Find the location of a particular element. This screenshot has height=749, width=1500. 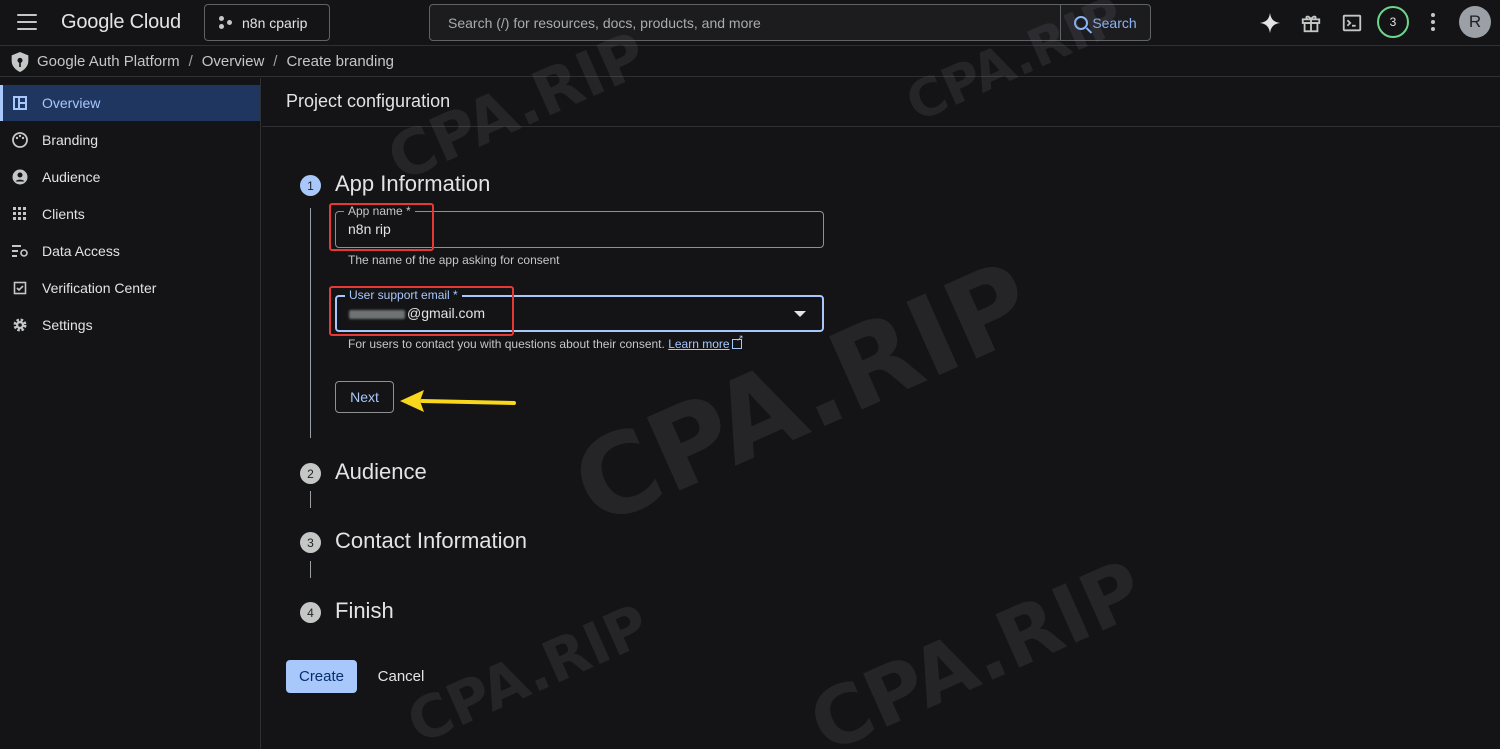

project-picker-button: n8n cparip is located at coordinates (267, 22).